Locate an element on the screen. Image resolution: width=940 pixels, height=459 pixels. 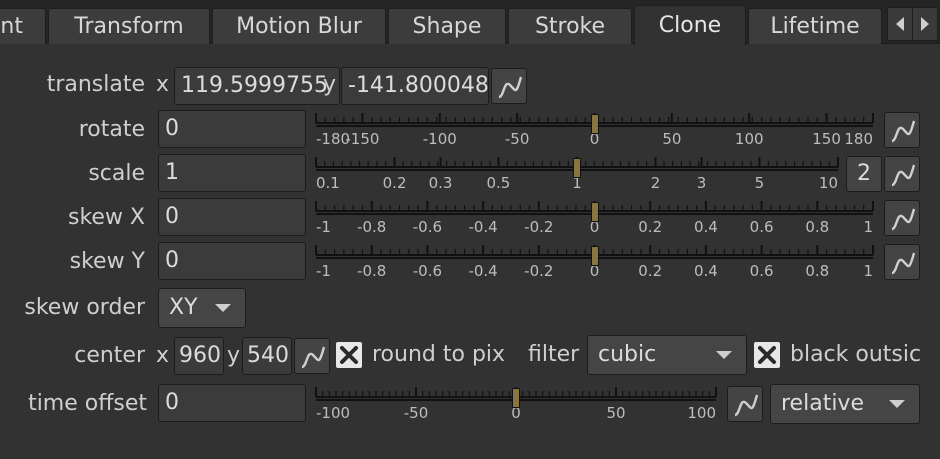
skew-order-dropdown: XY is located at coordinates (202, 308).